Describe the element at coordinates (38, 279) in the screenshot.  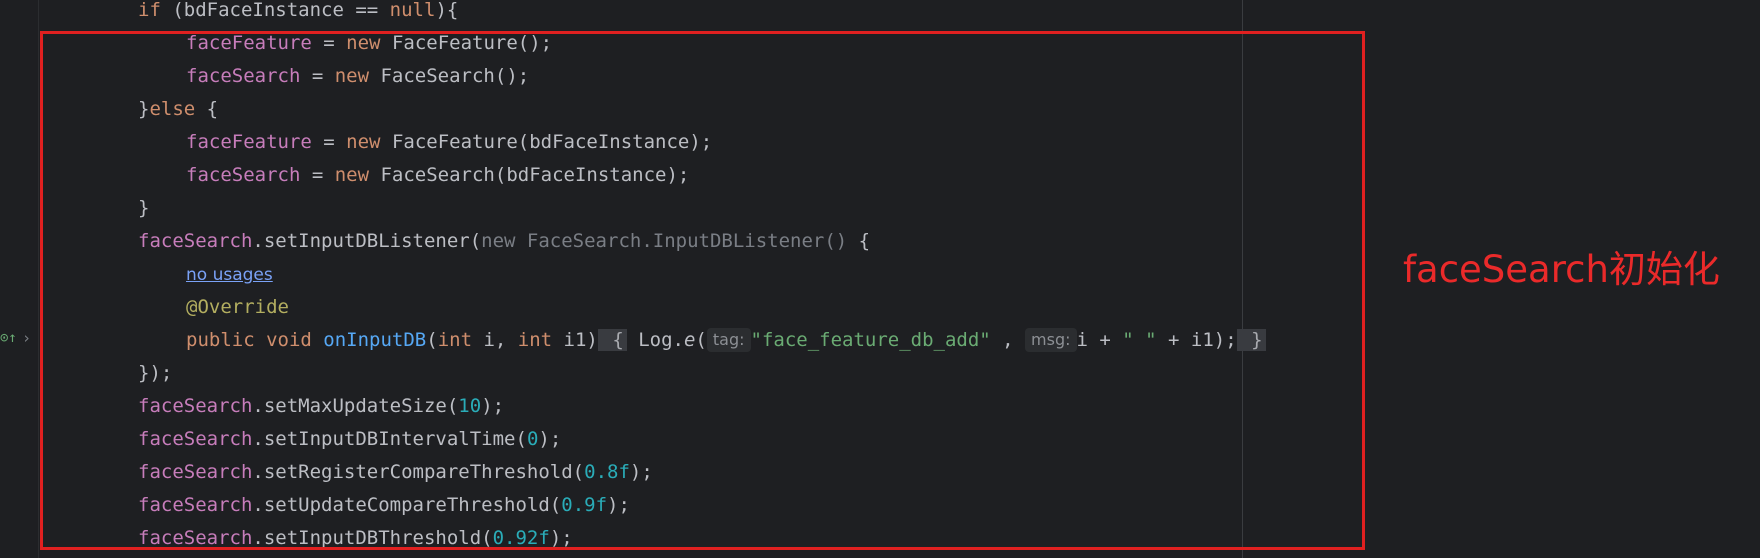
I see `gutter-separator` at that location.